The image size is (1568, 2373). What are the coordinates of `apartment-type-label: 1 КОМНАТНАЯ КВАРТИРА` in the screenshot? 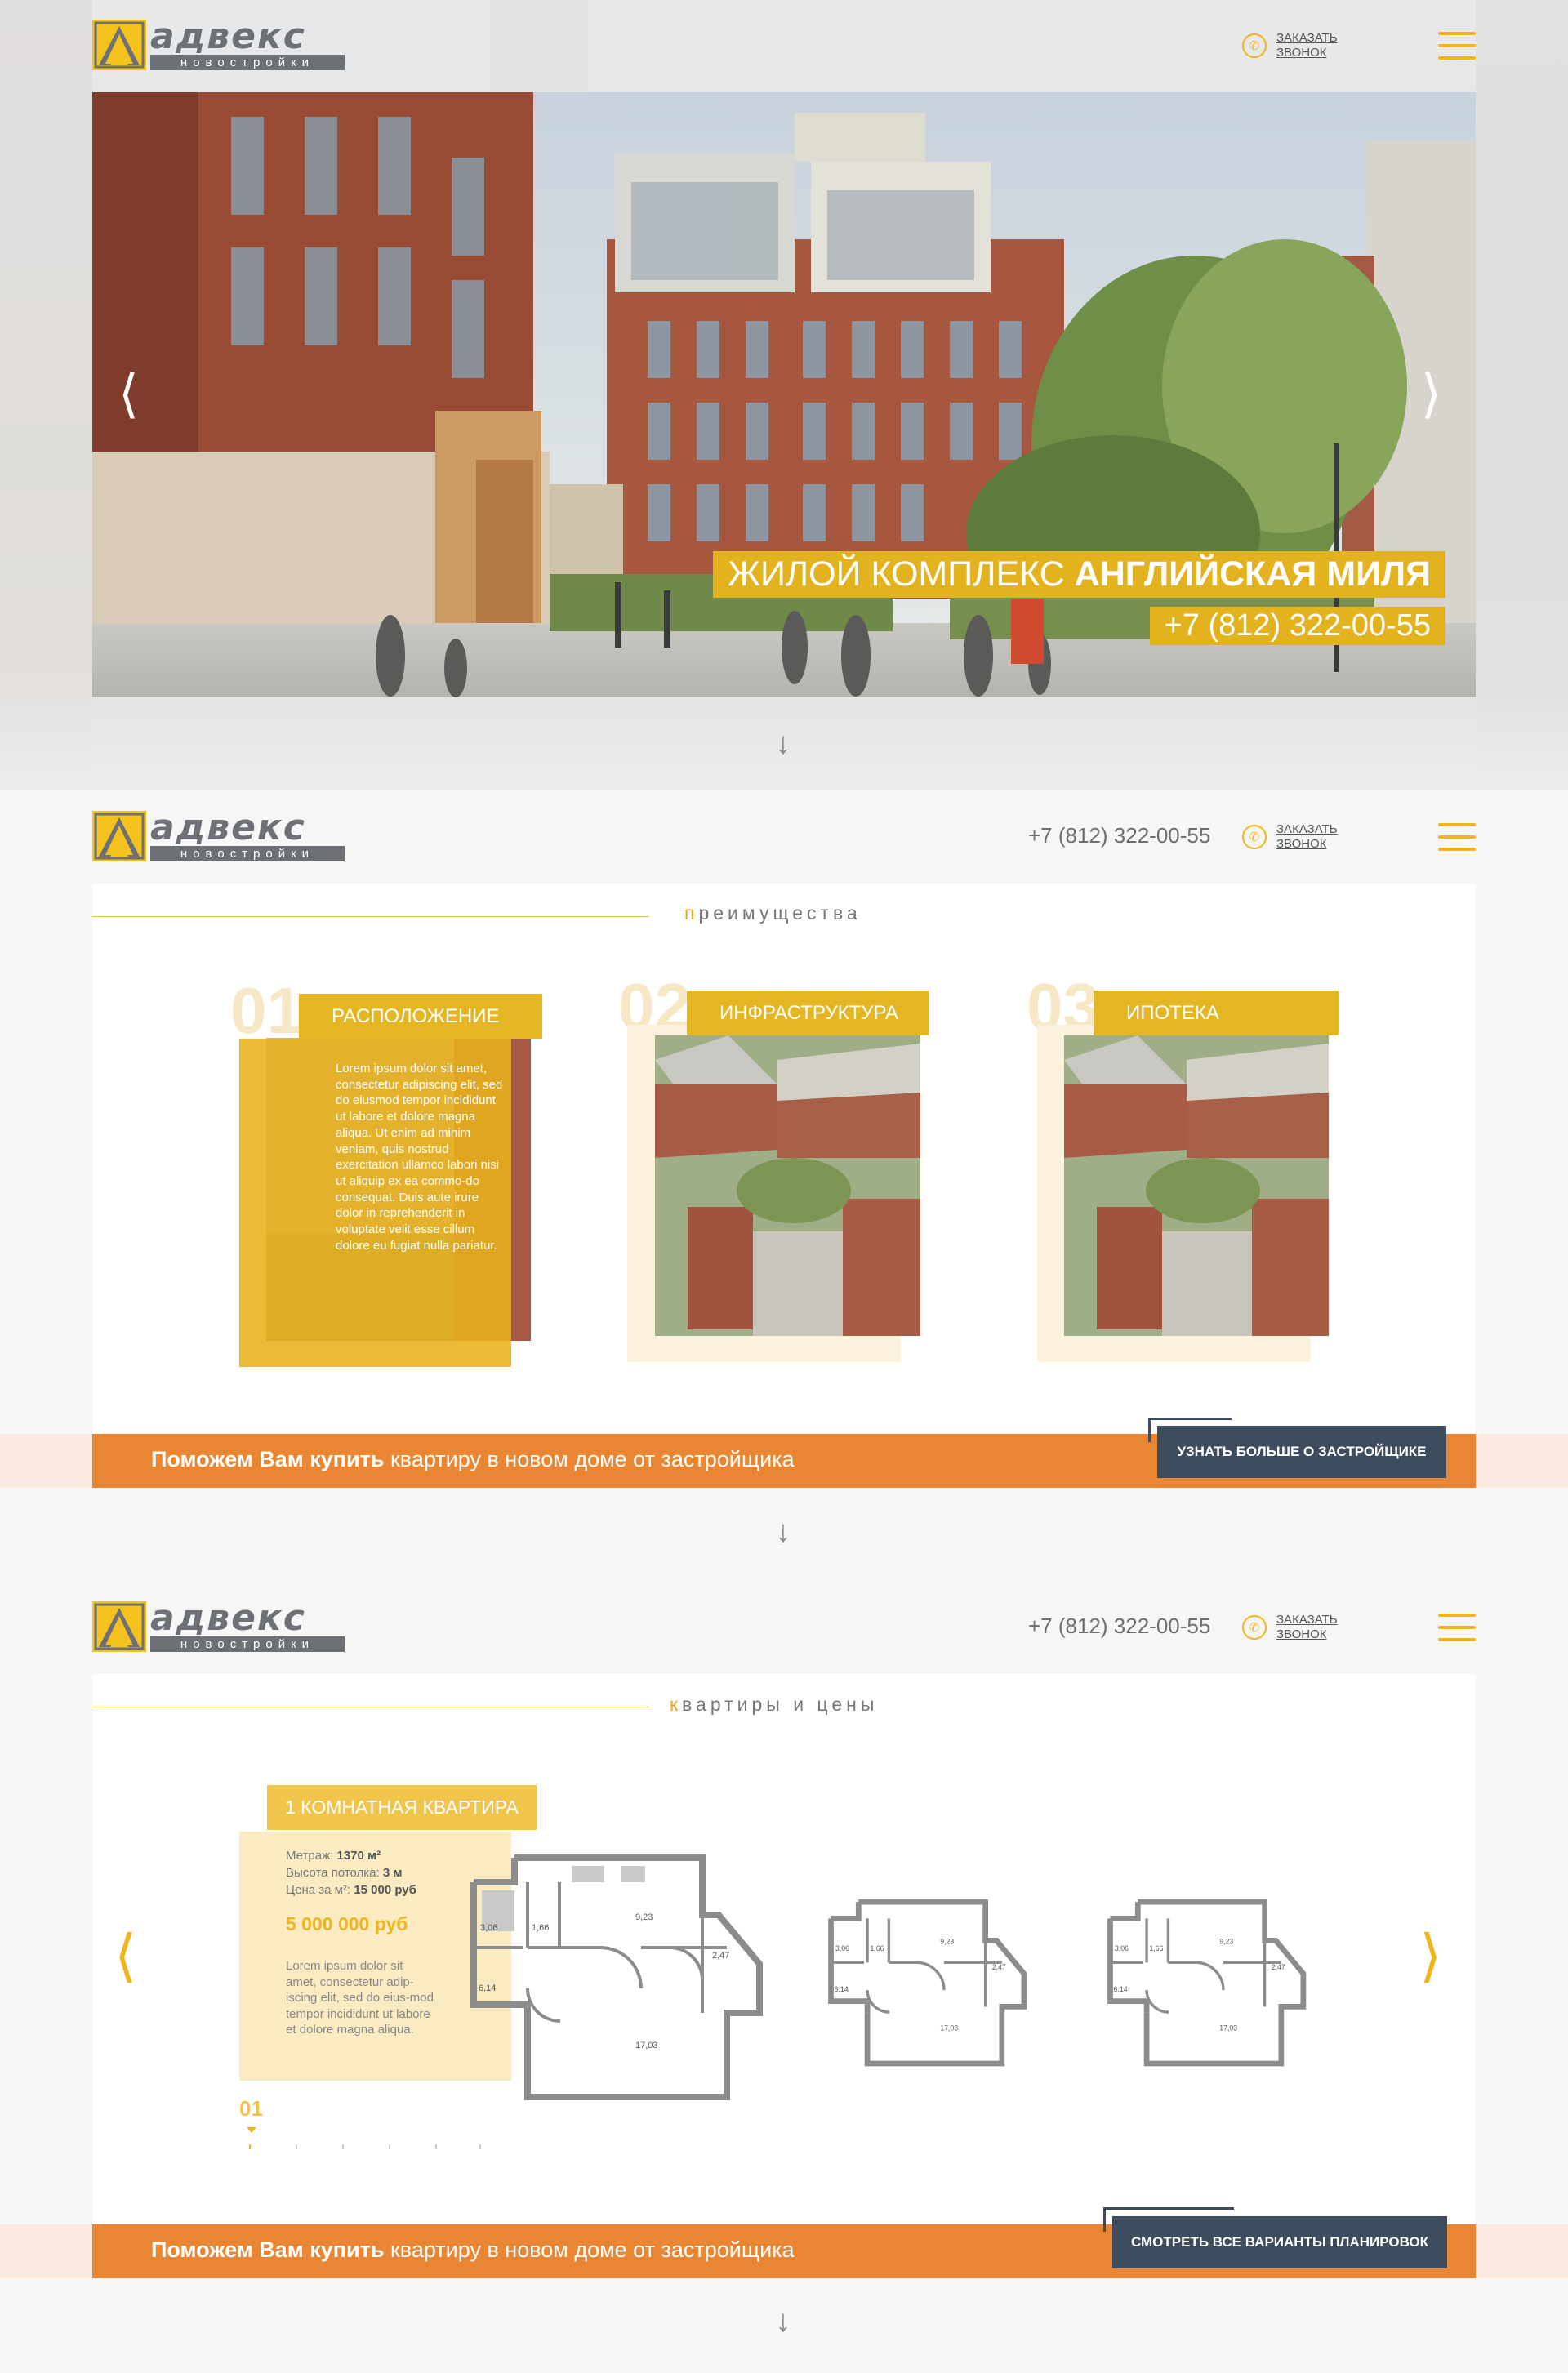 It's located at (402, 1808).